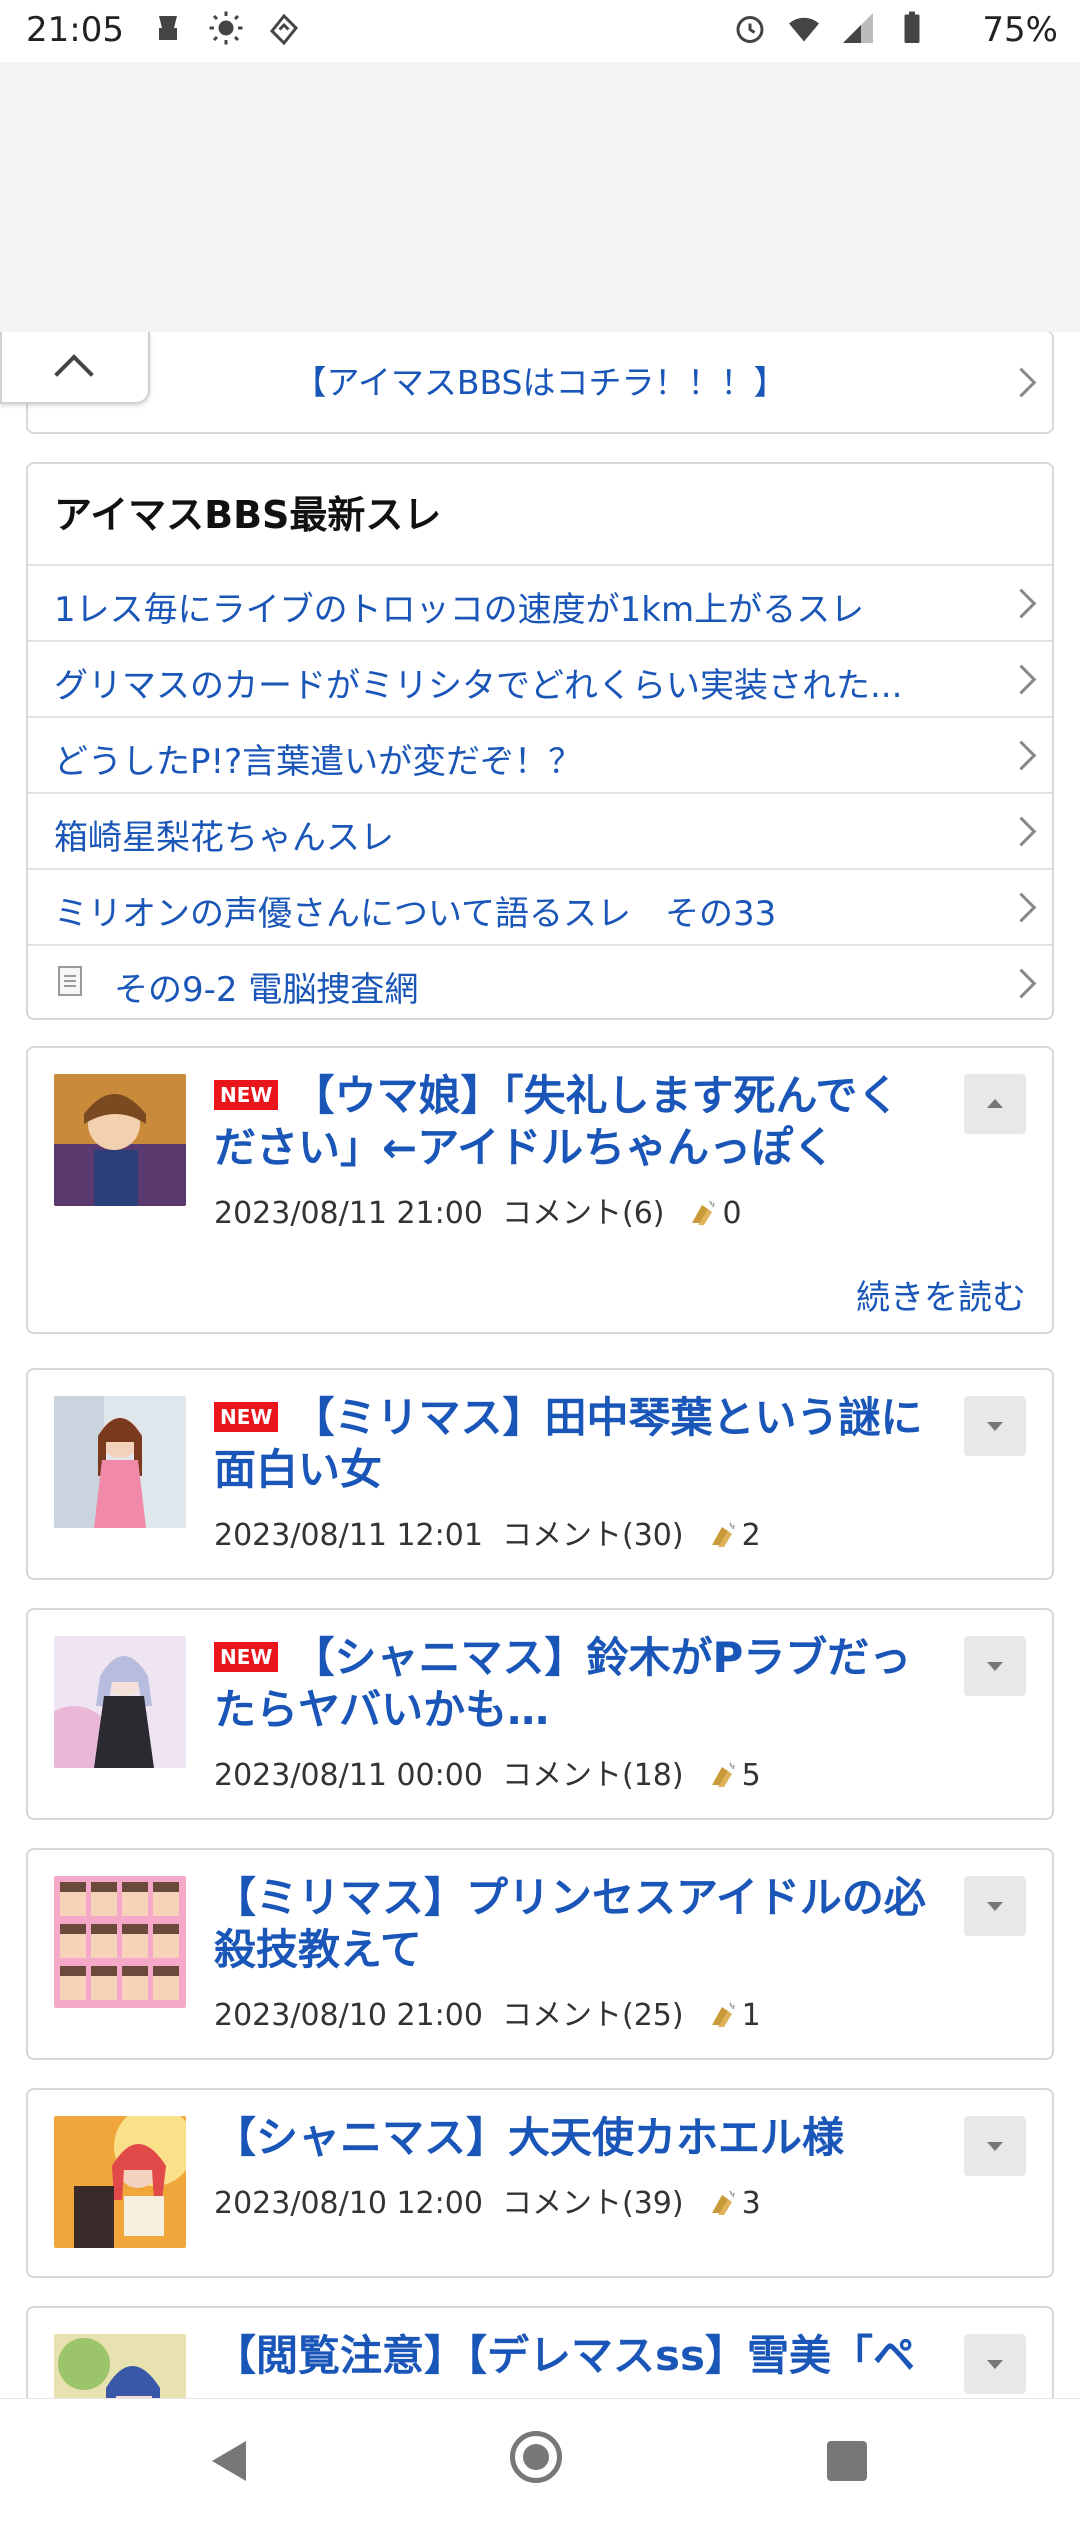  What do you see at coordinates (540, 197) in the screenshot?
I see `ad-banner-area` at bounding box center [540, 197].